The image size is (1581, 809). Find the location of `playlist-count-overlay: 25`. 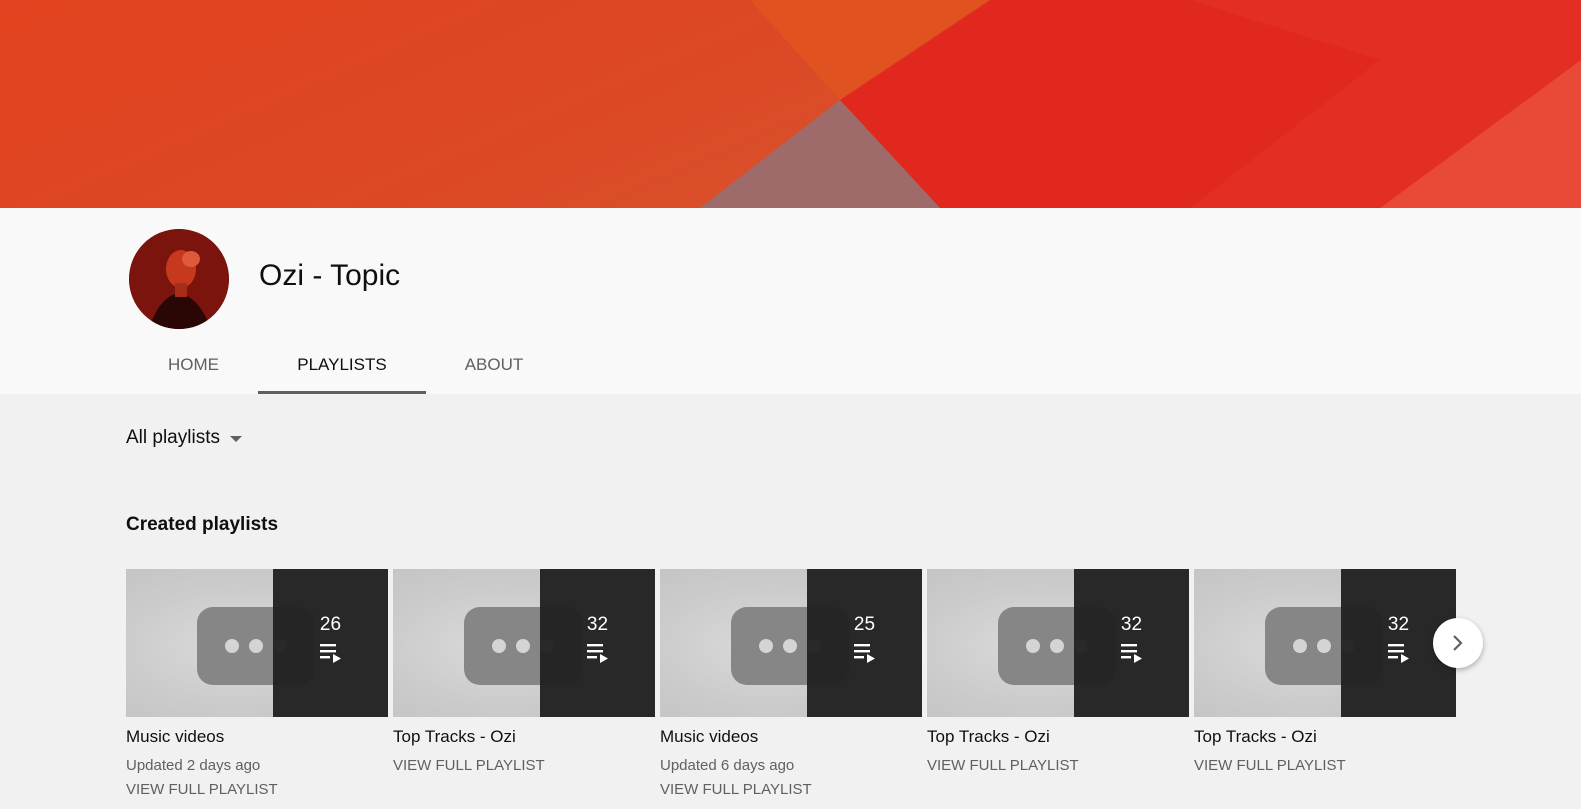

playlist-count-overlay: 25 is located at coordinates (864, 643).